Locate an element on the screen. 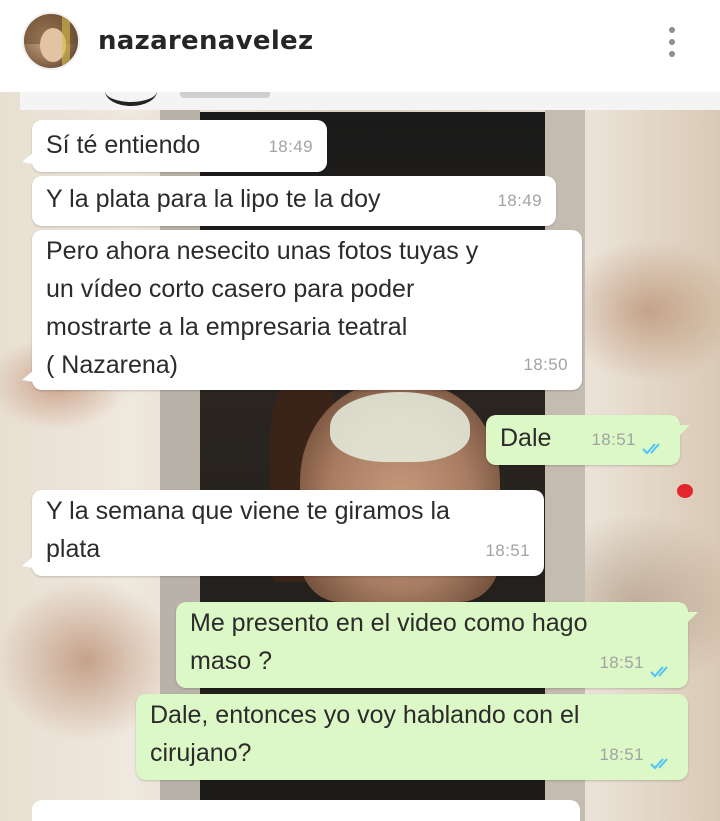  chat-message-partial is located at coordinates (306, 810).